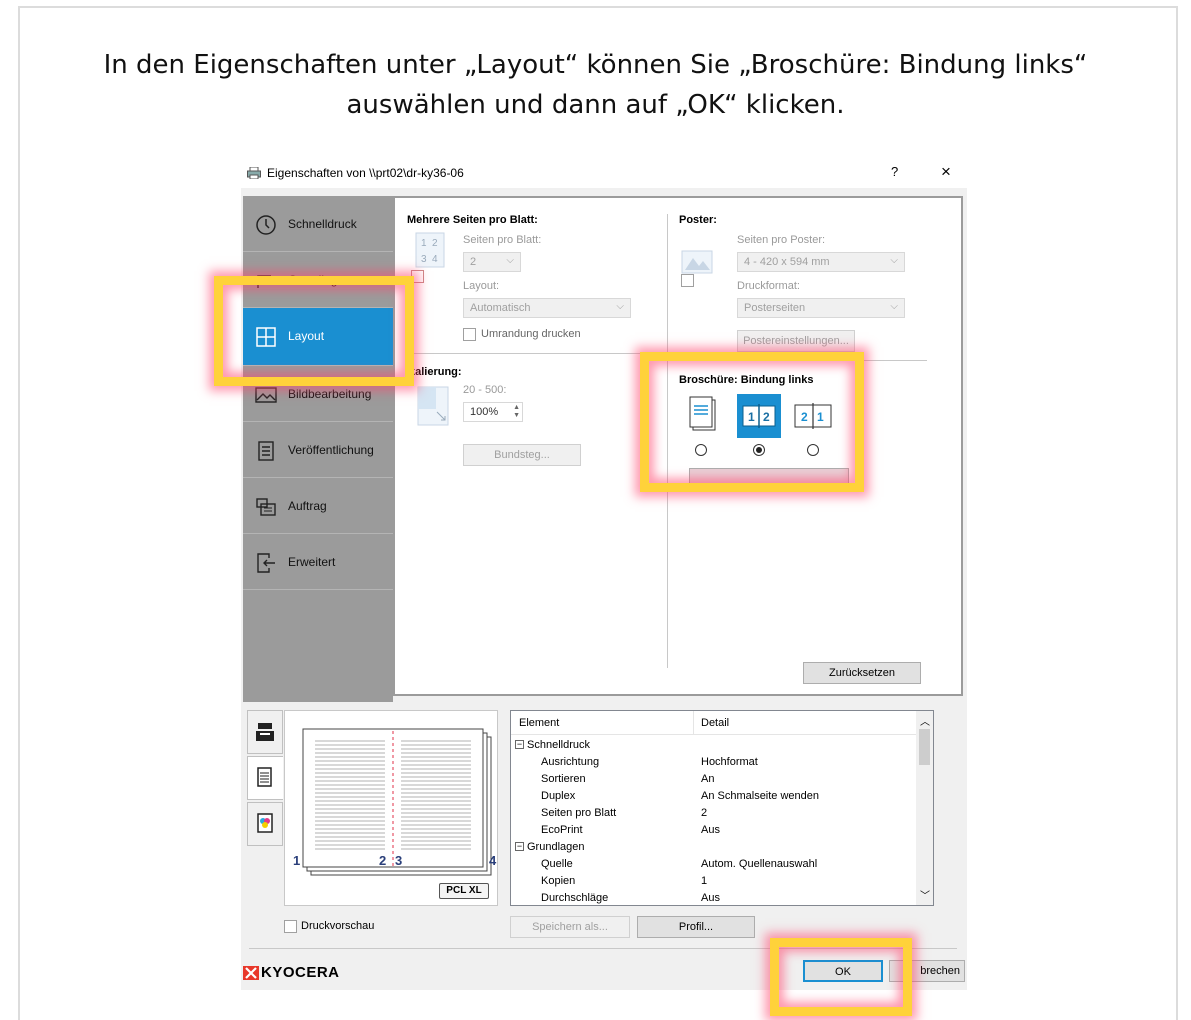  What do you see at coordinates (713, 898) in the screenshot?
I see `detail-row: Durchschläge Aus` at bounding box center [713, 898].